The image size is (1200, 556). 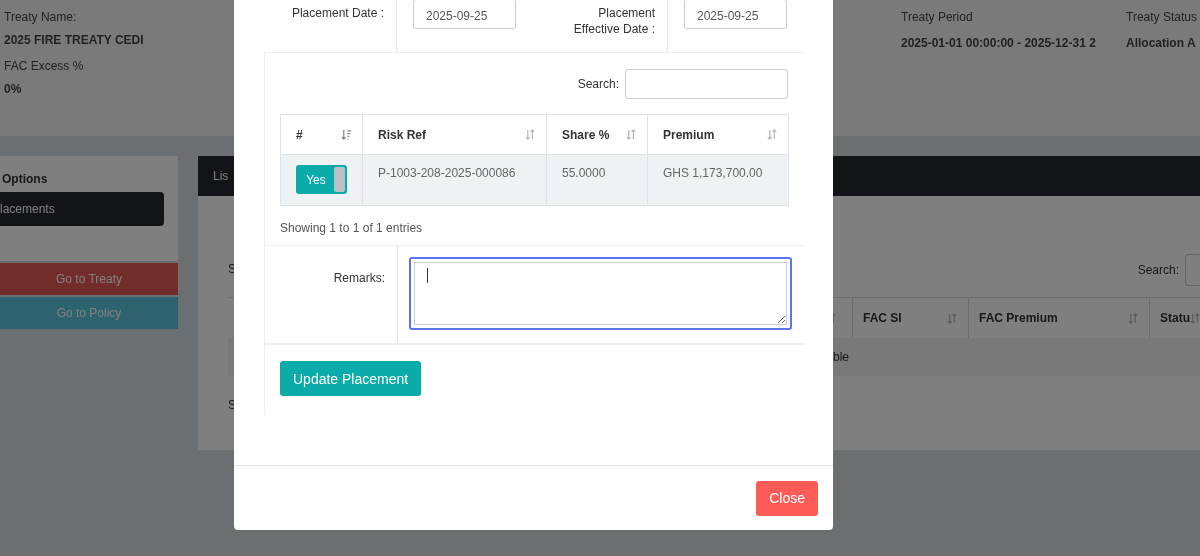 What do you see at coordinates (718, 134) in the screenshot?
I see `column-header: Premium` at bounding box center [718, 134].